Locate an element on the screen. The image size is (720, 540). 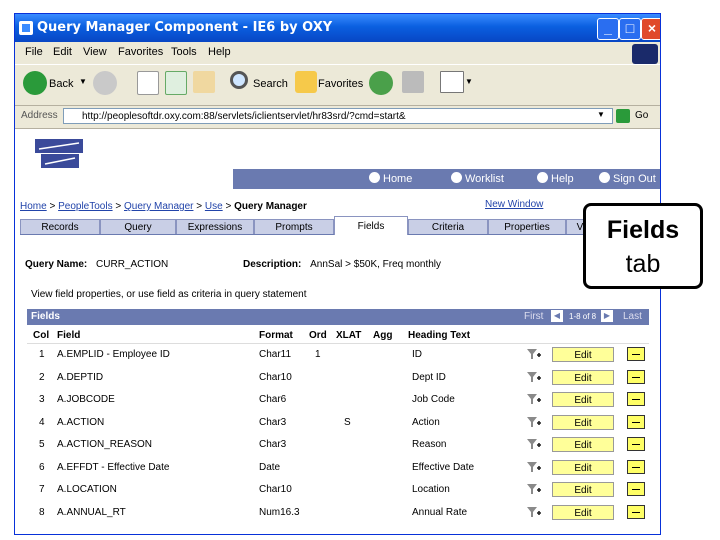
menu-edit: Edit is located at coordinates (62, 52).